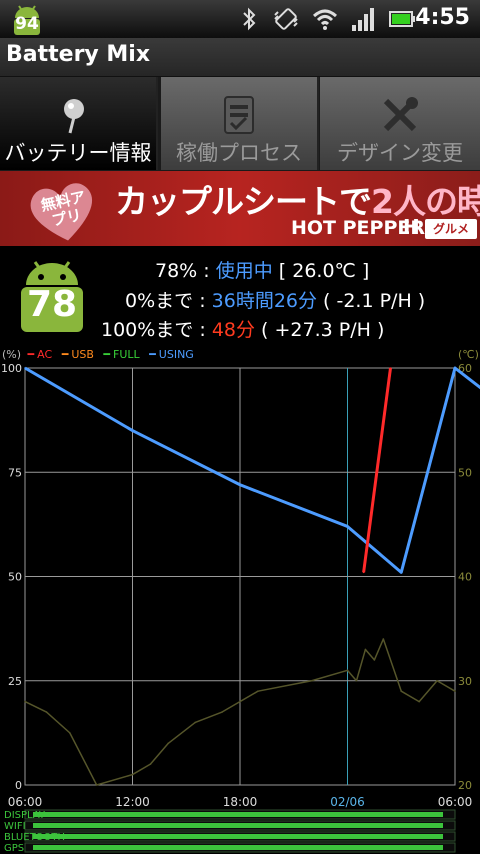  Describe the element at coordinates (15, 577) in the screenshot. I see `y-tick-label-left: 50` at that location.